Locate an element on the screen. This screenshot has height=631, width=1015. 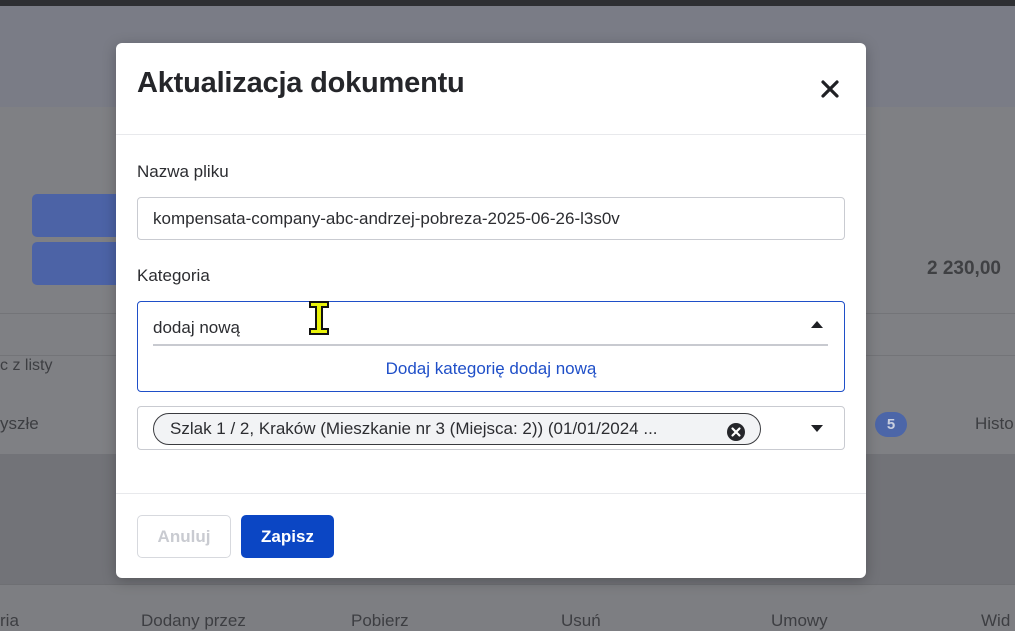
cancel-button: Anuluj is located at coordinates (184, 536).